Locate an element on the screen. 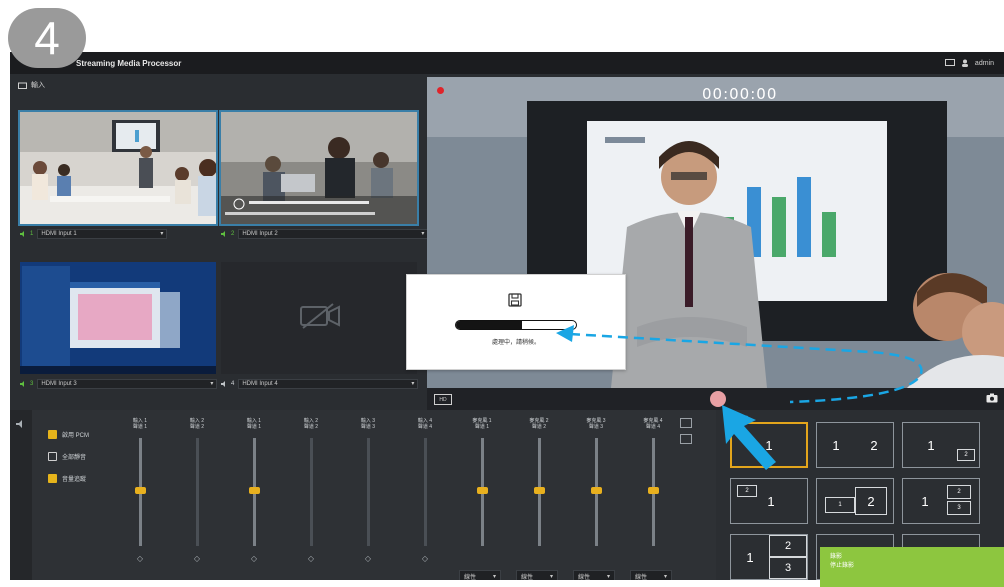 This screenshot has height=587, width=1004. source-select-value: HDMI Input 1 is located at coordinates (59, 234).